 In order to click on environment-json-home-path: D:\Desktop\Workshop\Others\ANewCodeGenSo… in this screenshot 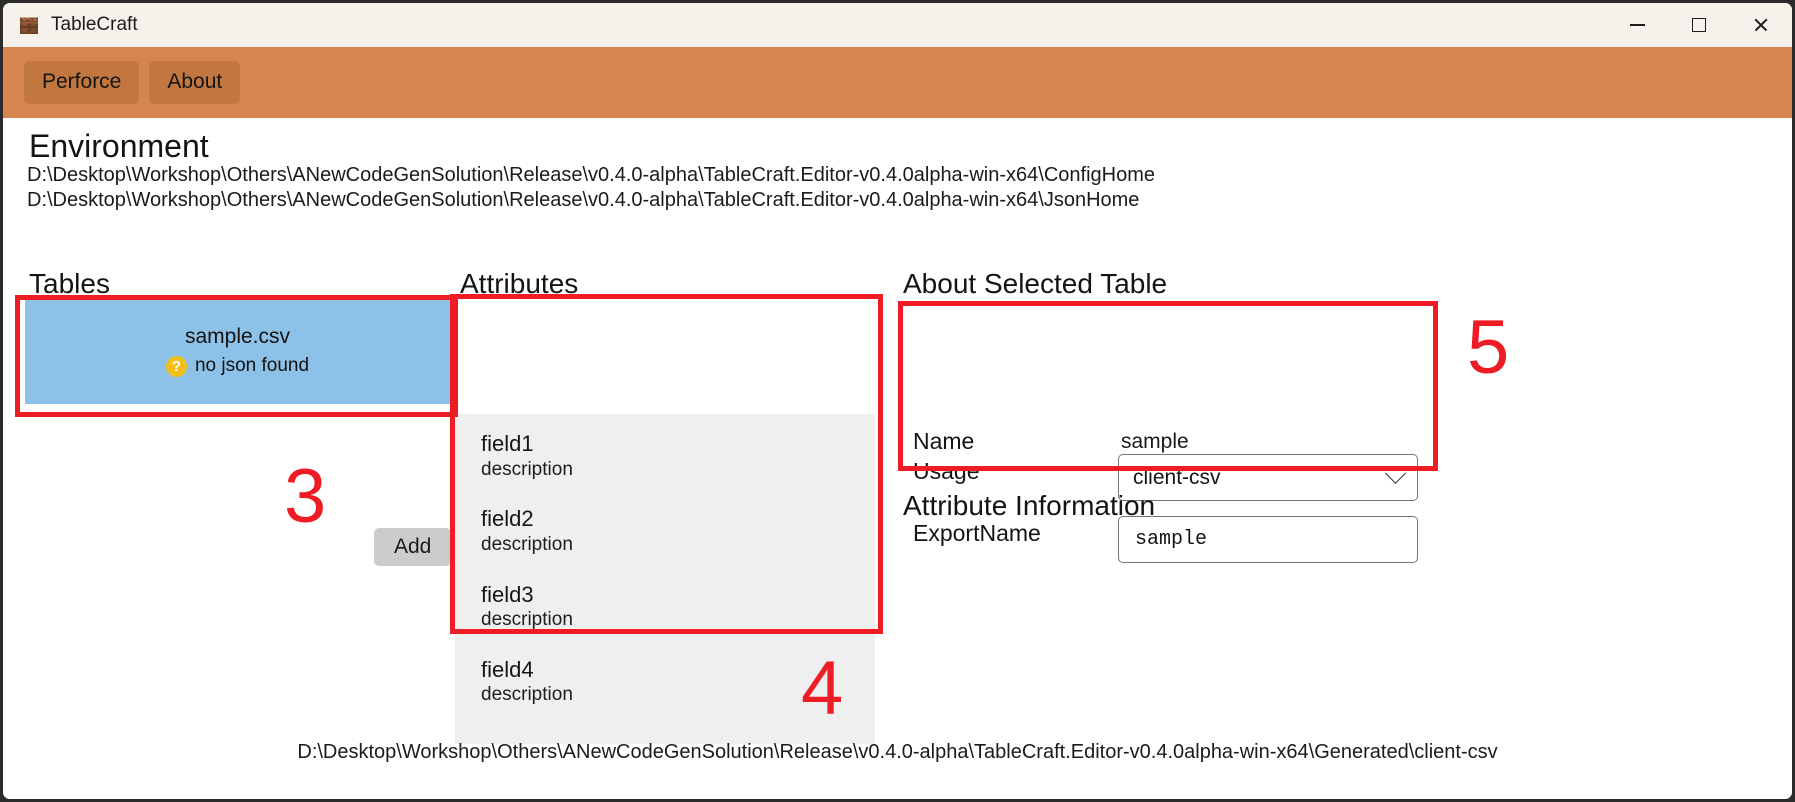, I will do `click(583, 200)`.